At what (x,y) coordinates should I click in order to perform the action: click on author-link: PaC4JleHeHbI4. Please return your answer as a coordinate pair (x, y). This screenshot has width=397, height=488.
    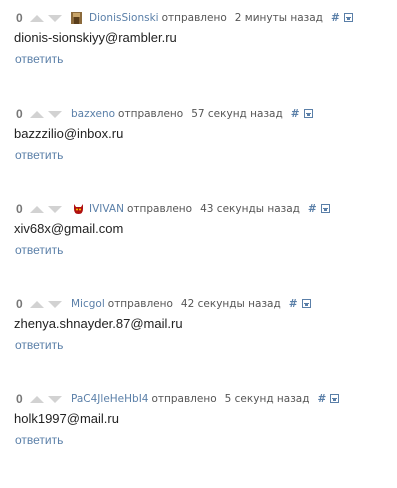
    Looking at the image, I should click on (109, 399).